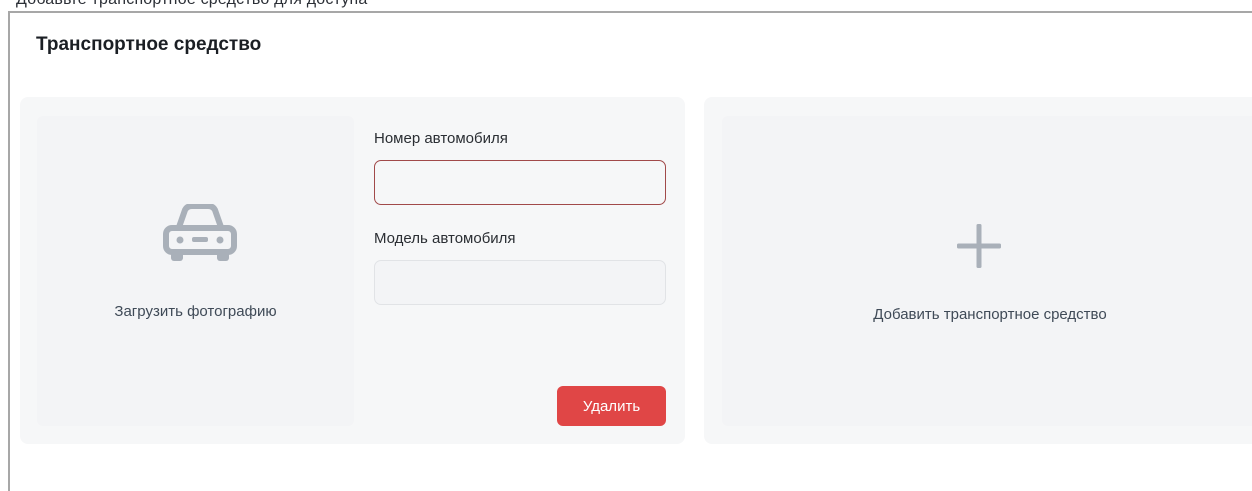 This screenshot has width=1252, height=491. Describe the element at coordinates (445, 238) in the screenshot. I see `car-model-label: Модель автомобиля` at that location.